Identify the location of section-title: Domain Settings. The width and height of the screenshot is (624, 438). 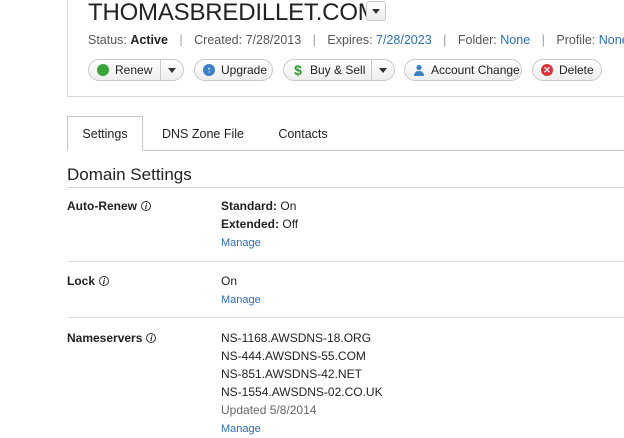
(129, 174).